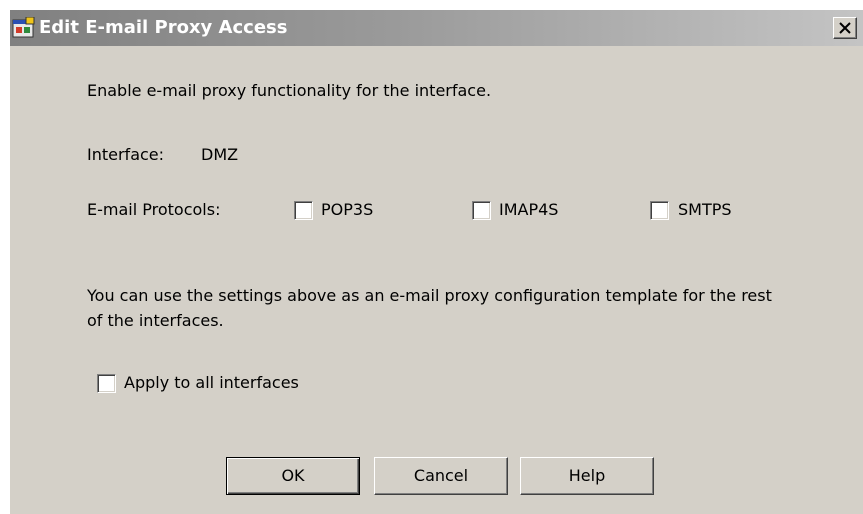 This screenshot has height=514, width=863. Describe the element at coordinates (529, 209) in the screenshot. I see `imap4s-label: IMAP4S` at that location.